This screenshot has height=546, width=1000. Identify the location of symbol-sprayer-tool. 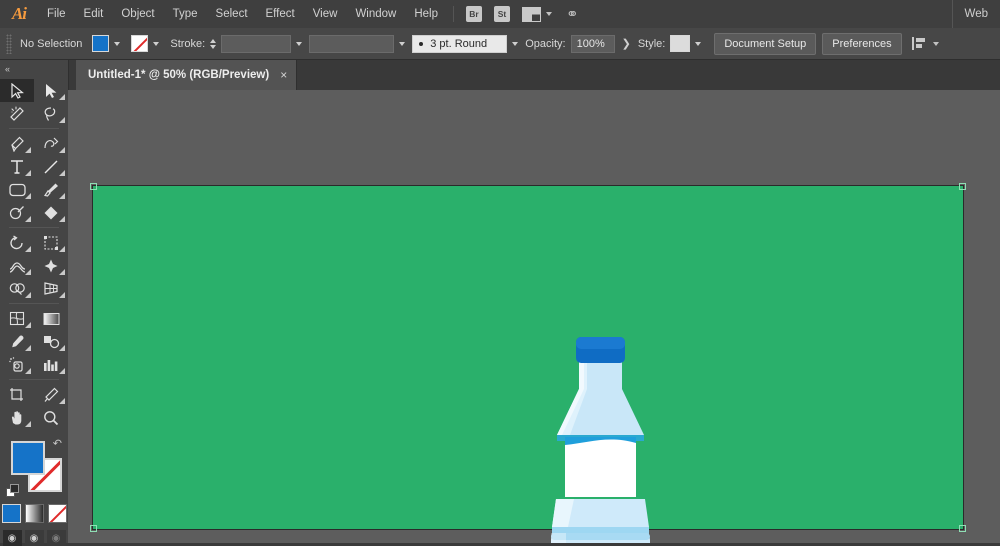
(17, 364).